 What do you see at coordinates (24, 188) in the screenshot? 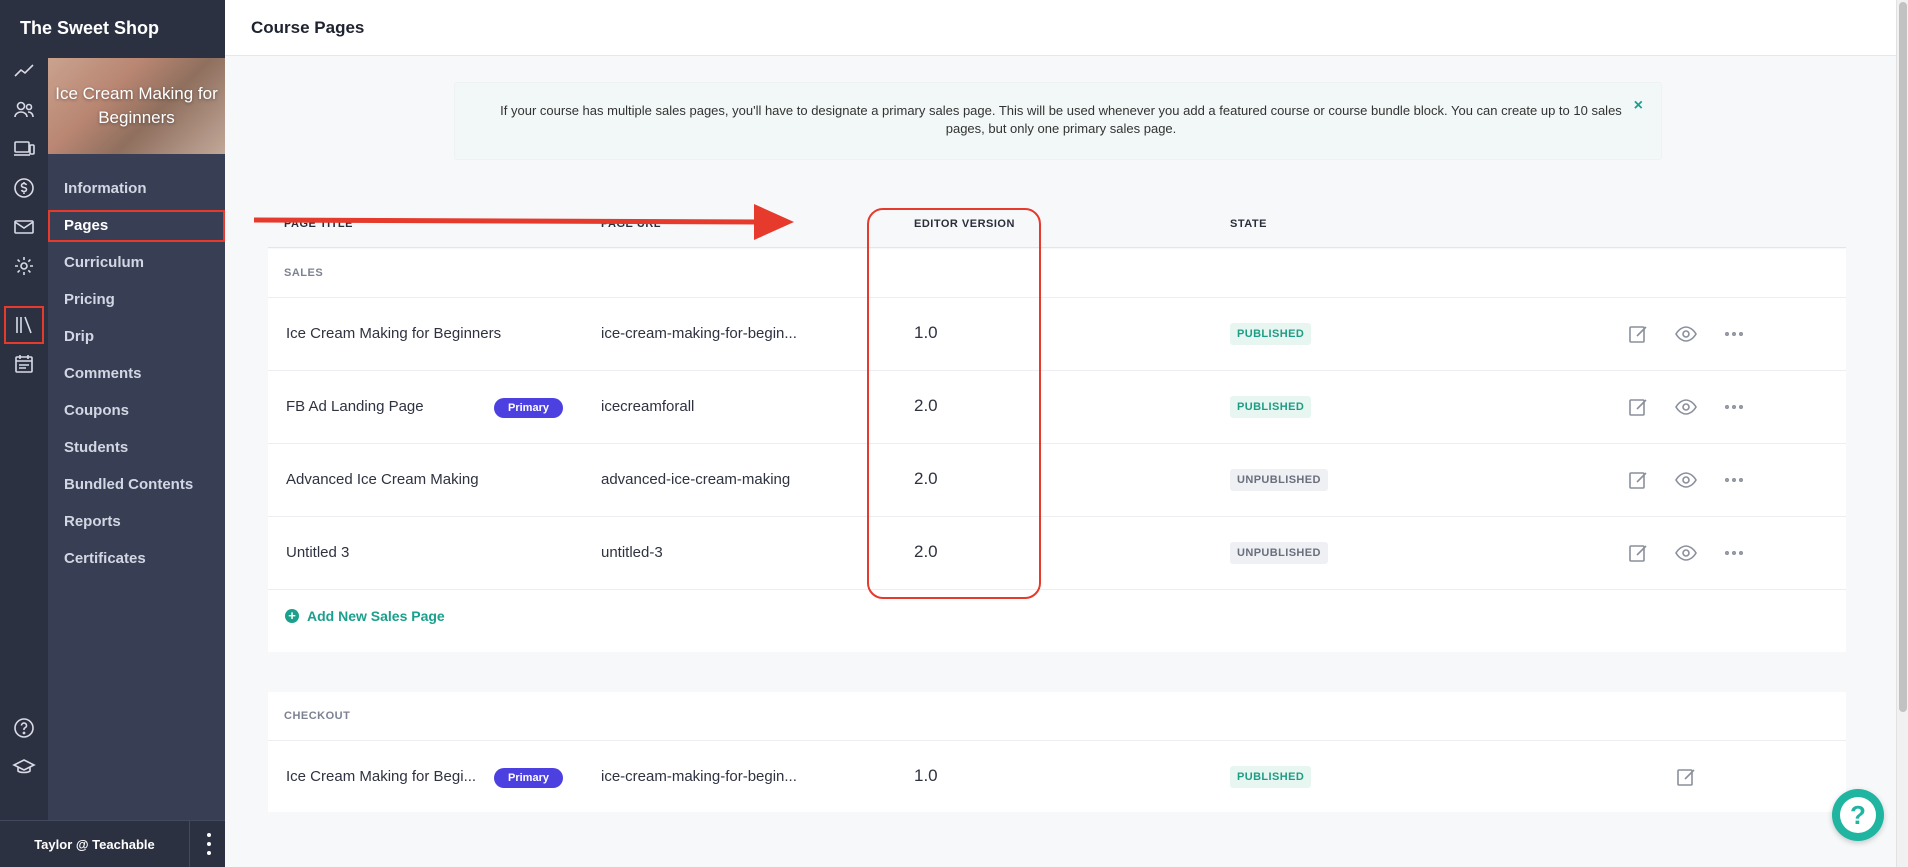
I see `sales-icon` at bounding box center [24, 188].